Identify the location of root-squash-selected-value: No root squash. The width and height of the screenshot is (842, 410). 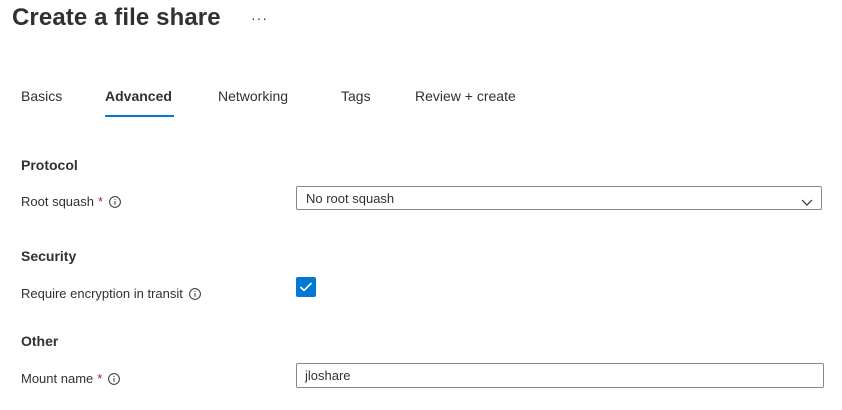
(350, 198).